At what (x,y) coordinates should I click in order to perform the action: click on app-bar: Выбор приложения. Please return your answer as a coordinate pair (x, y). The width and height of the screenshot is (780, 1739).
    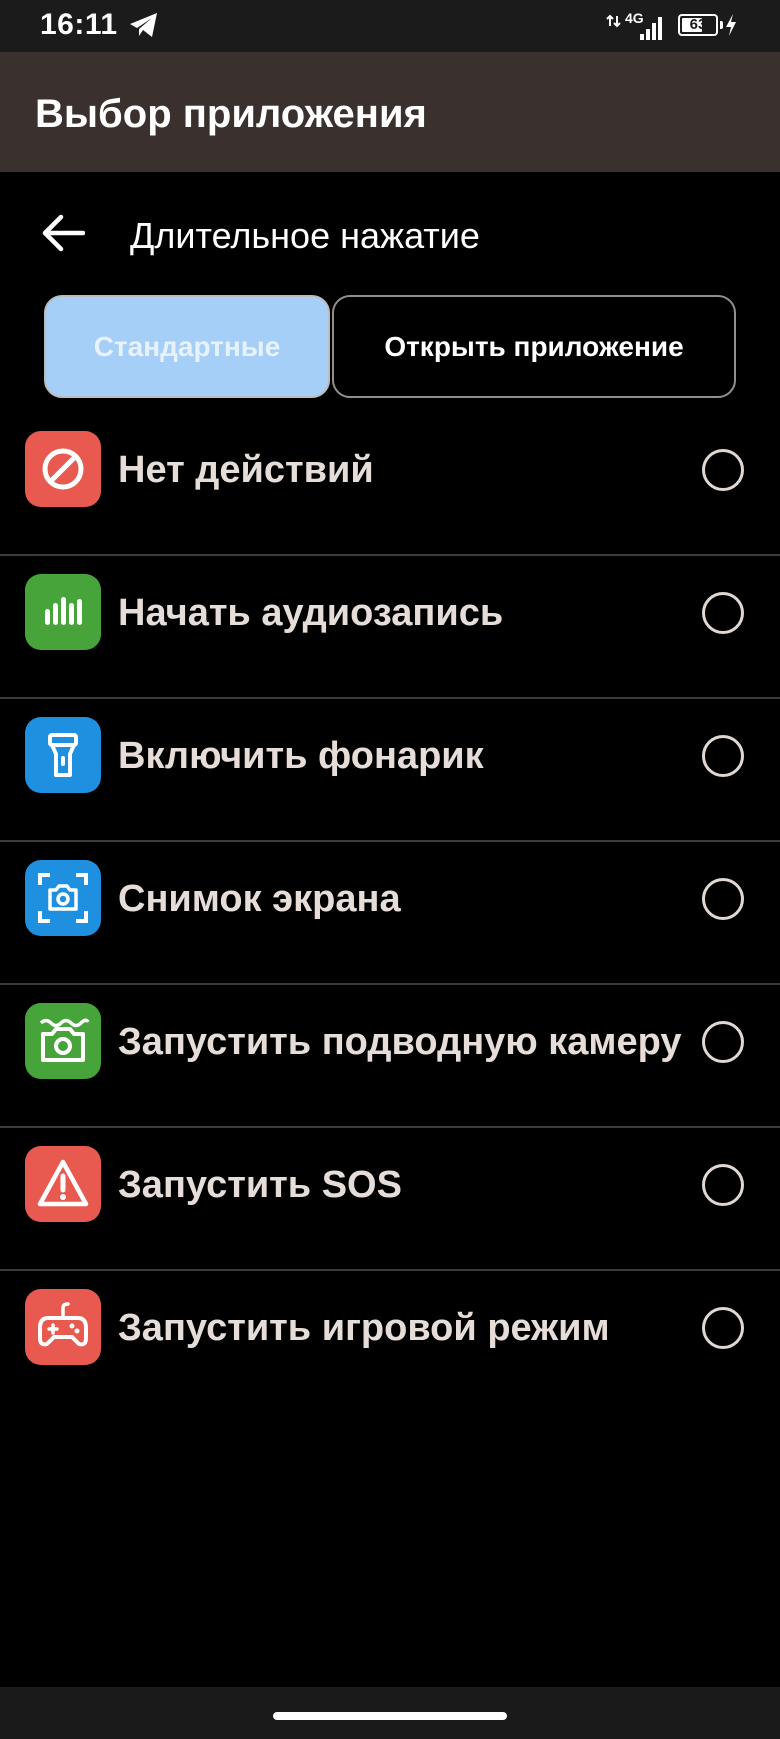
    Looking at the image, I should click on (390, 112).